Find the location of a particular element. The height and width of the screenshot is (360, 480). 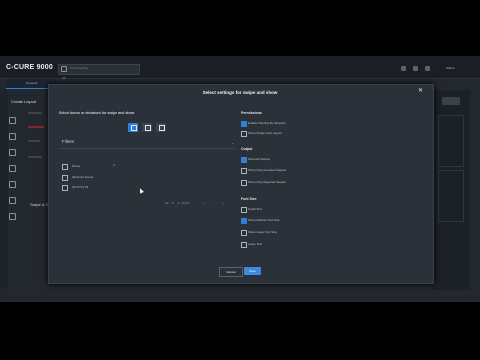

filter-sub-label: All is located at coordinates (64, 78).